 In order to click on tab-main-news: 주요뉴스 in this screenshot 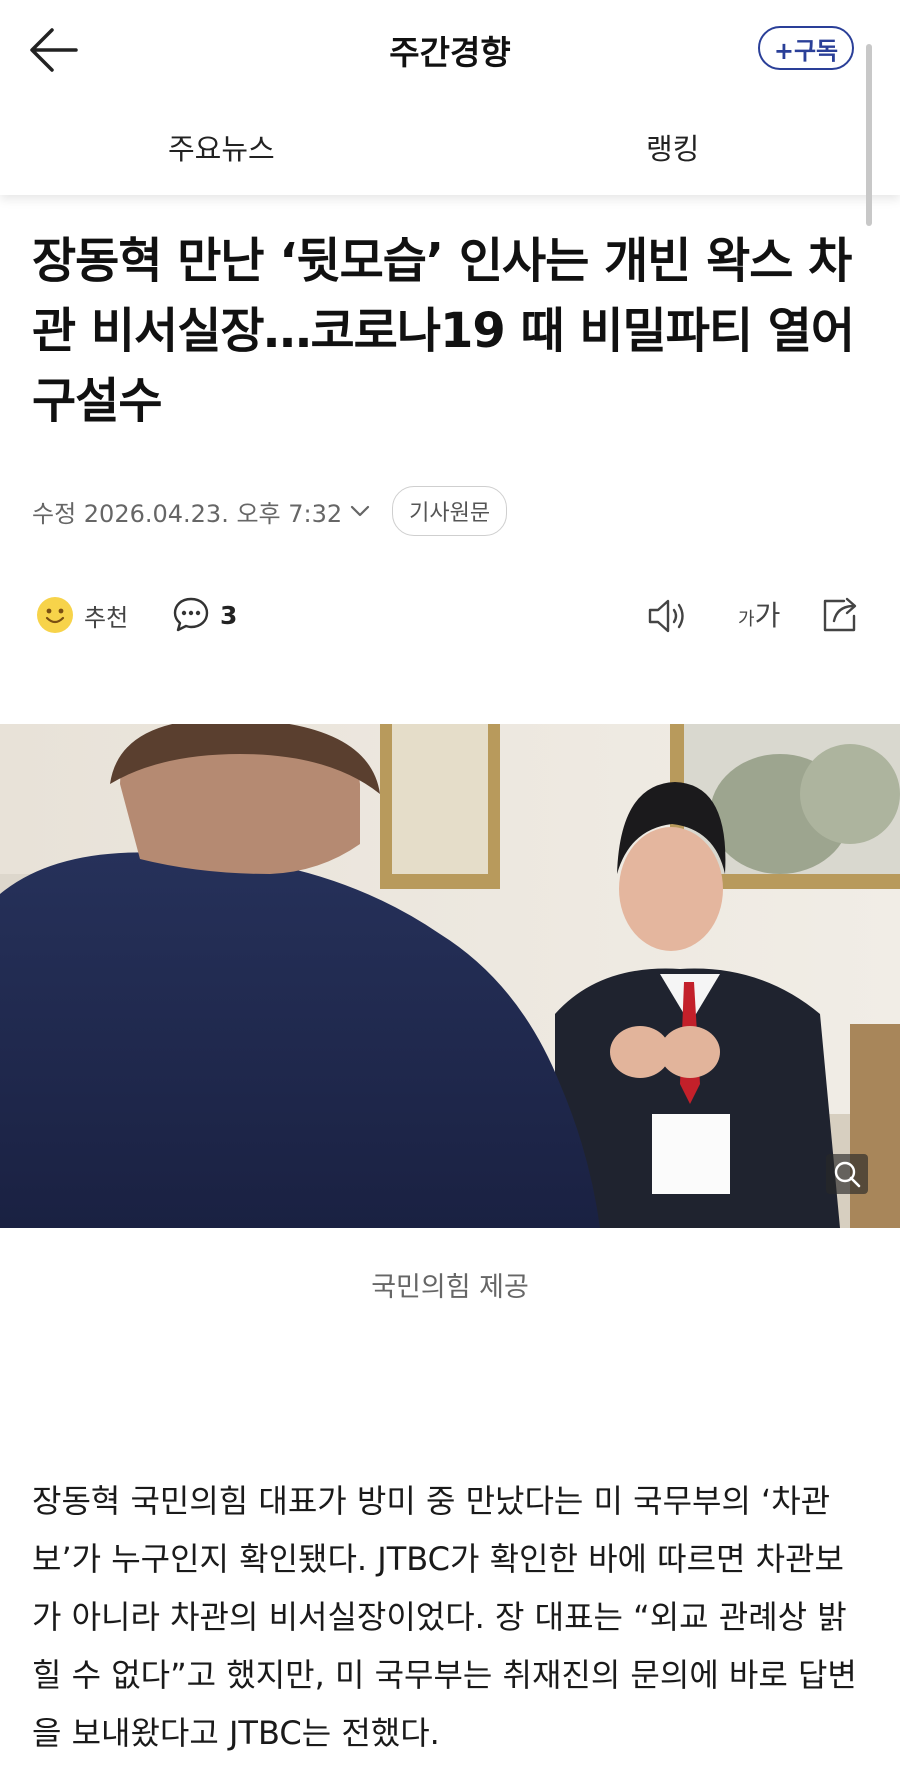, I will do `click(221, 147)`.